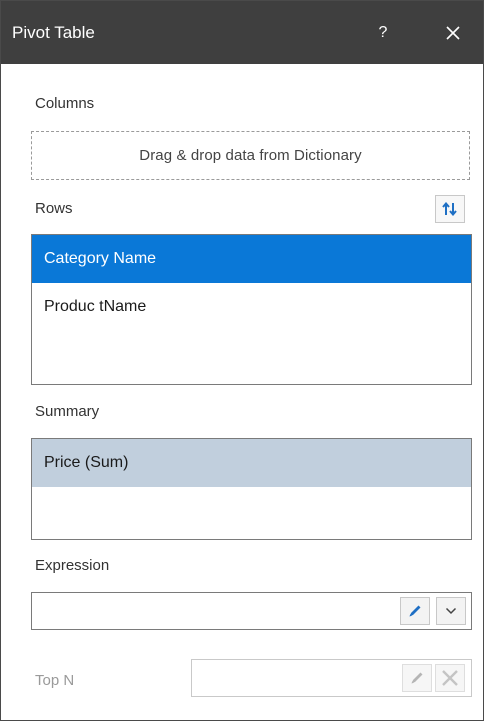 The width and height of the screenshot is (484, 721). I want to click on close-button, so click(453, 33).